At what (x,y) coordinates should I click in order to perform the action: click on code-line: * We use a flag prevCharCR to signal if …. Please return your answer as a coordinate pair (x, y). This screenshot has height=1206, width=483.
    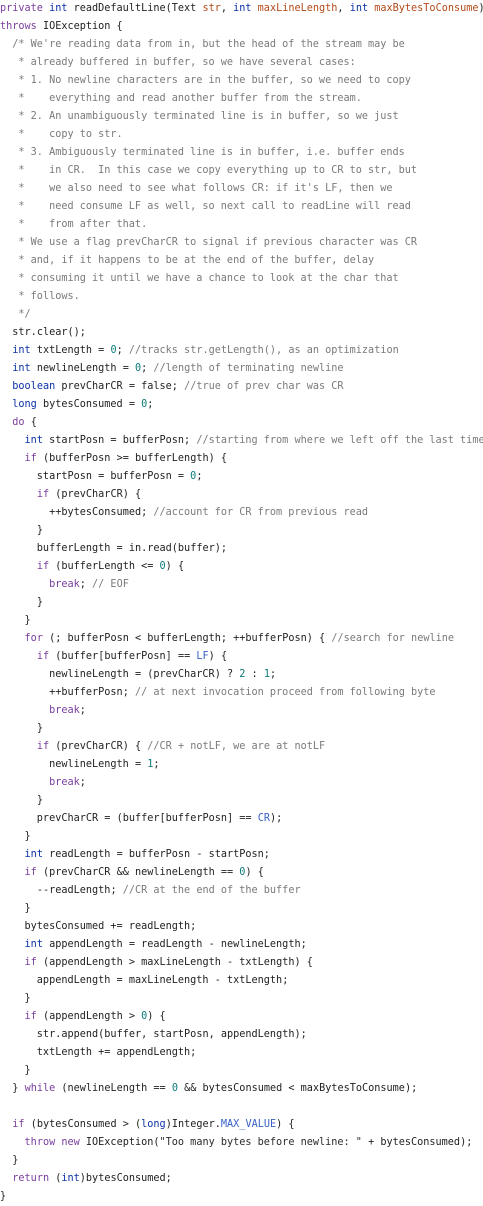
    Looking at the image, I should click on (209, 242).